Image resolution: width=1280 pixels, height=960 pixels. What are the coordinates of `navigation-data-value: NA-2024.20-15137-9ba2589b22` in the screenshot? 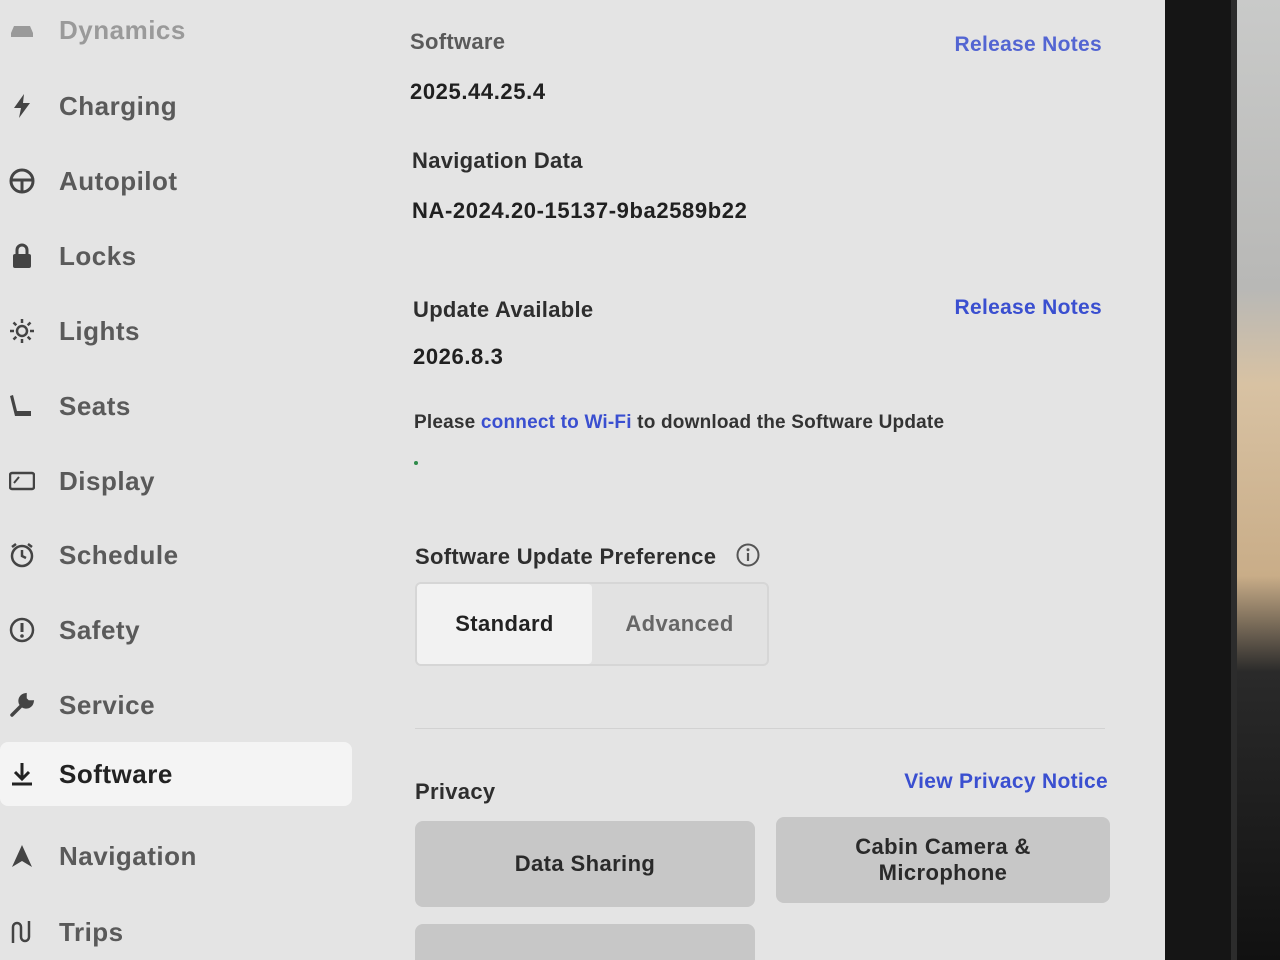 It's located at (580, 210).